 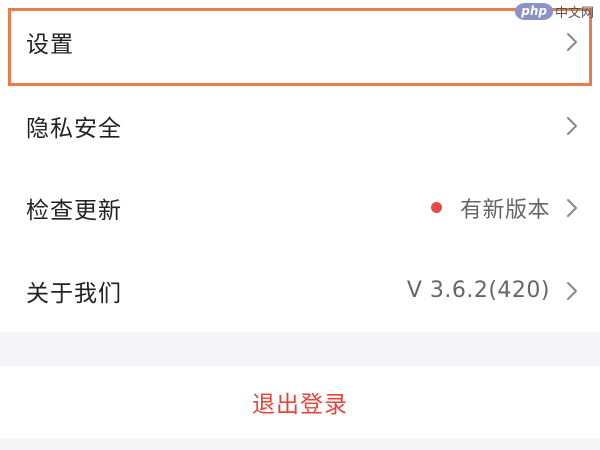 What do you see at coordinates (300, 444) in the screenshot?
I see `bottom-spacer` at bounding box center [300, 444].